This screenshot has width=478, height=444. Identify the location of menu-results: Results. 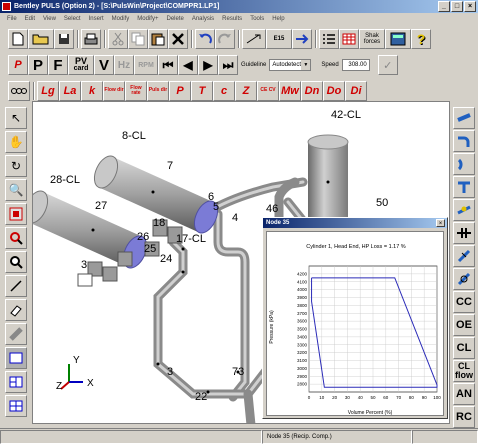
(232, 19).